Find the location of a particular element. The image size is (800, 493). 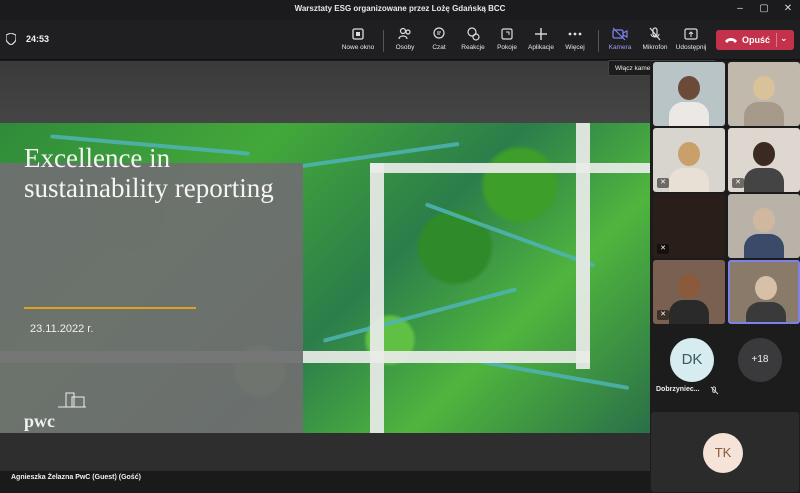

reactions-button: Reakcje is located at coordinates (473, 41).